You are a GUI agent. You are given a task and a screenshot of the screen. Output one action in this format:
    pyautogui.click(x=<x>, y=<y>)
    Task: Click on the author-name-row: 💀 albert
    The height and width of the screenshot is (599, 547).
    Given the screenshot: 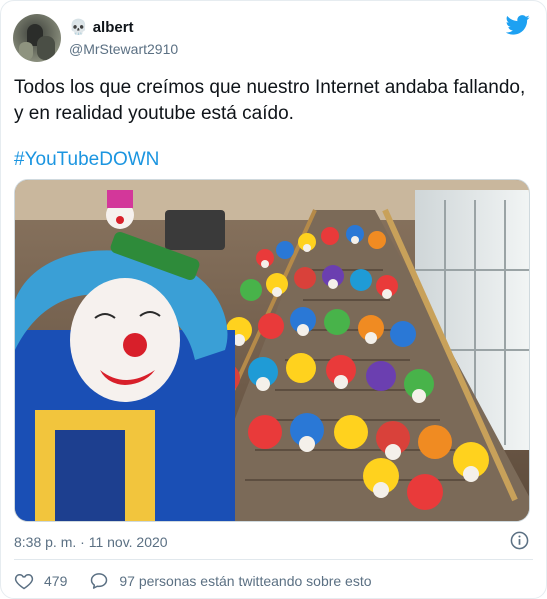 What is the action you would take?
    pyautogui.click(x=101, y=27)
    